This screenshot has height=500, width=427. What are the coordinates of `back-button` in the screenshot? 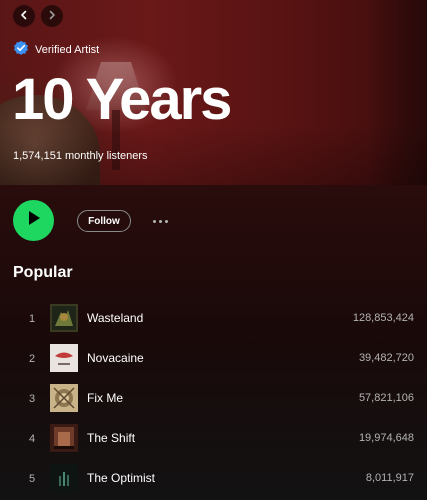 It's located at (24, 16).